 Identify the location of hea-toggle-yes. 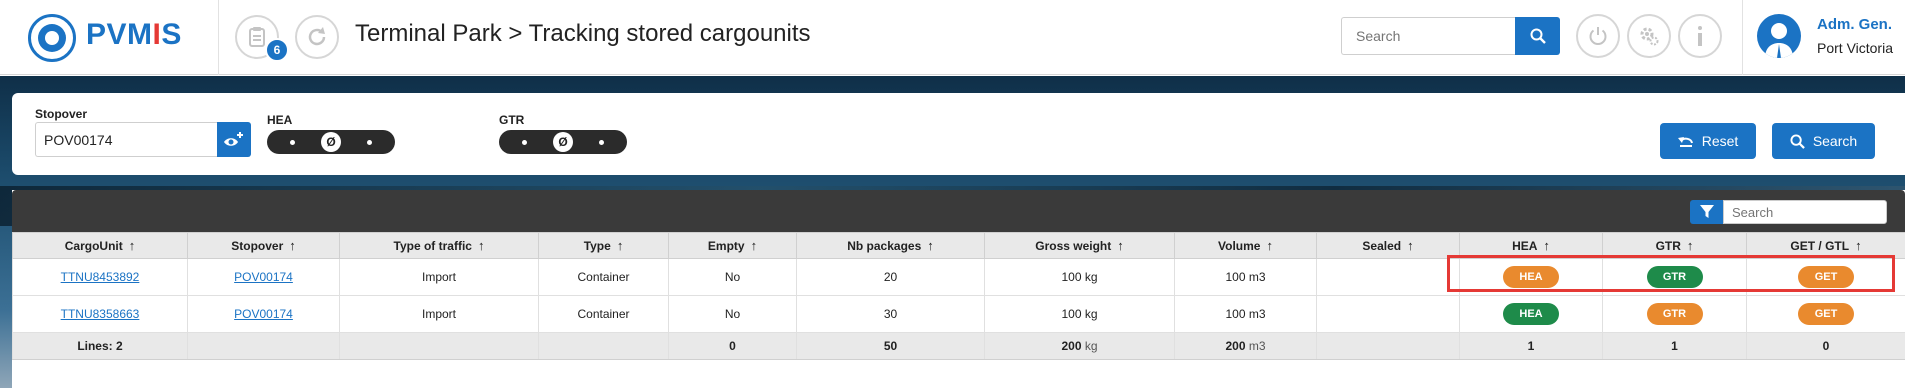
(369, 142).